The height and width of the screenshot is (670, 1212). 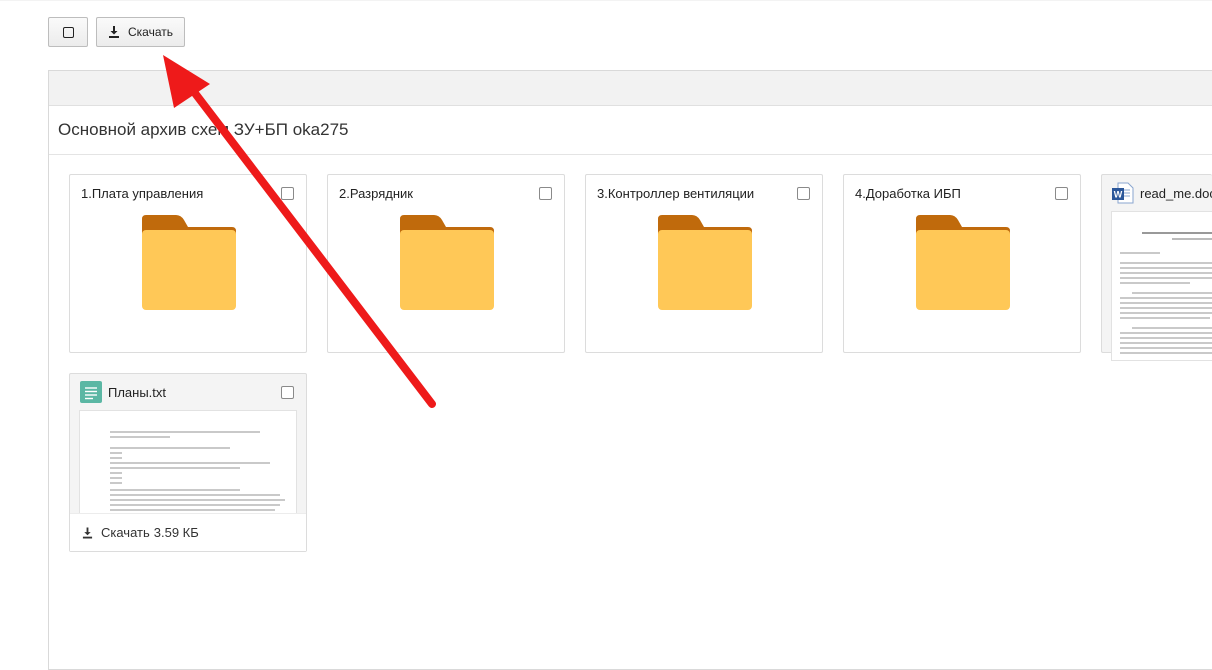 What do you see at coordinates (203, 129) in the screenshot?
I see `page-title: Основной архив схем ЗУ+БП oka275` at bounding box center [203, 129].